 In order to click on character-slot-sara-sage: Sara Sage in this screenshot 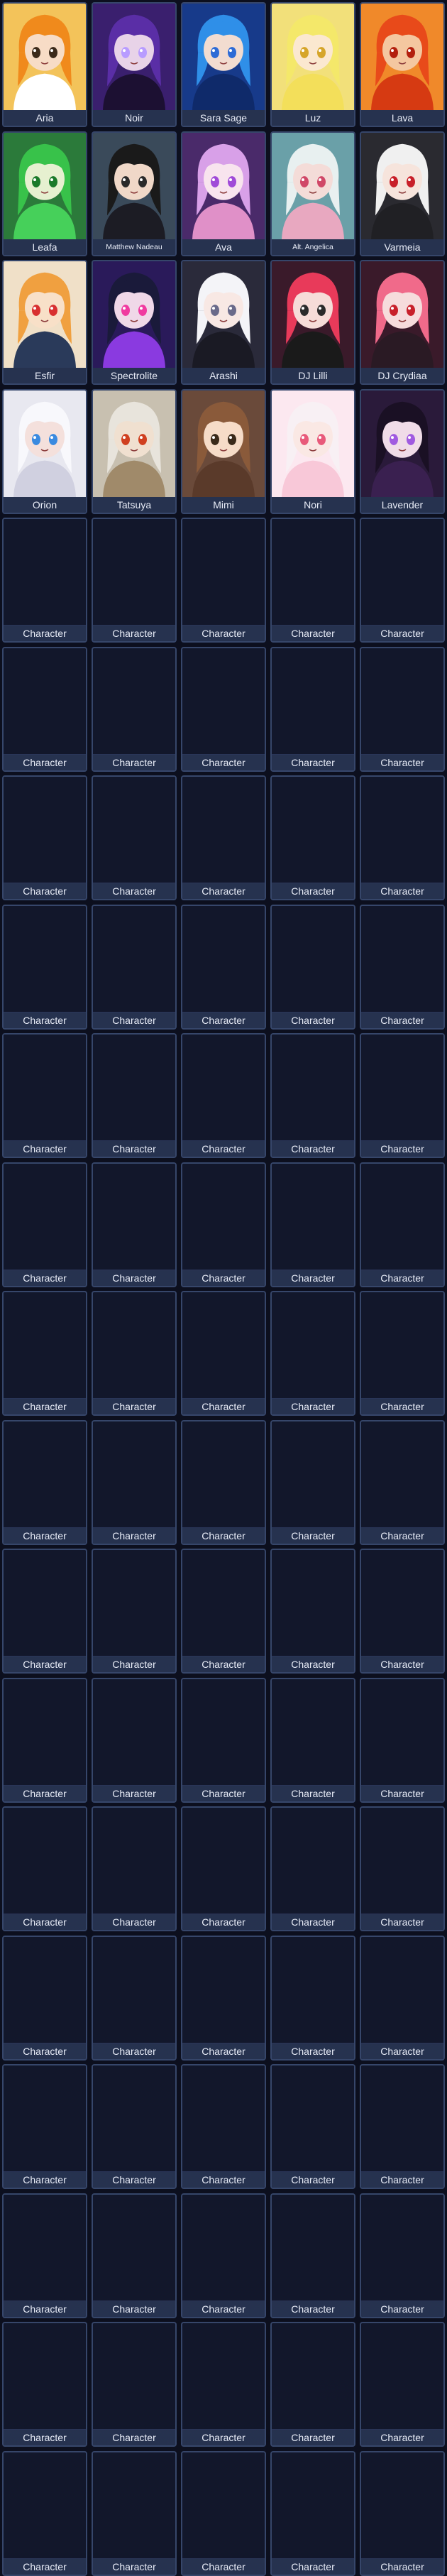, I will do `click(223, 64)`.